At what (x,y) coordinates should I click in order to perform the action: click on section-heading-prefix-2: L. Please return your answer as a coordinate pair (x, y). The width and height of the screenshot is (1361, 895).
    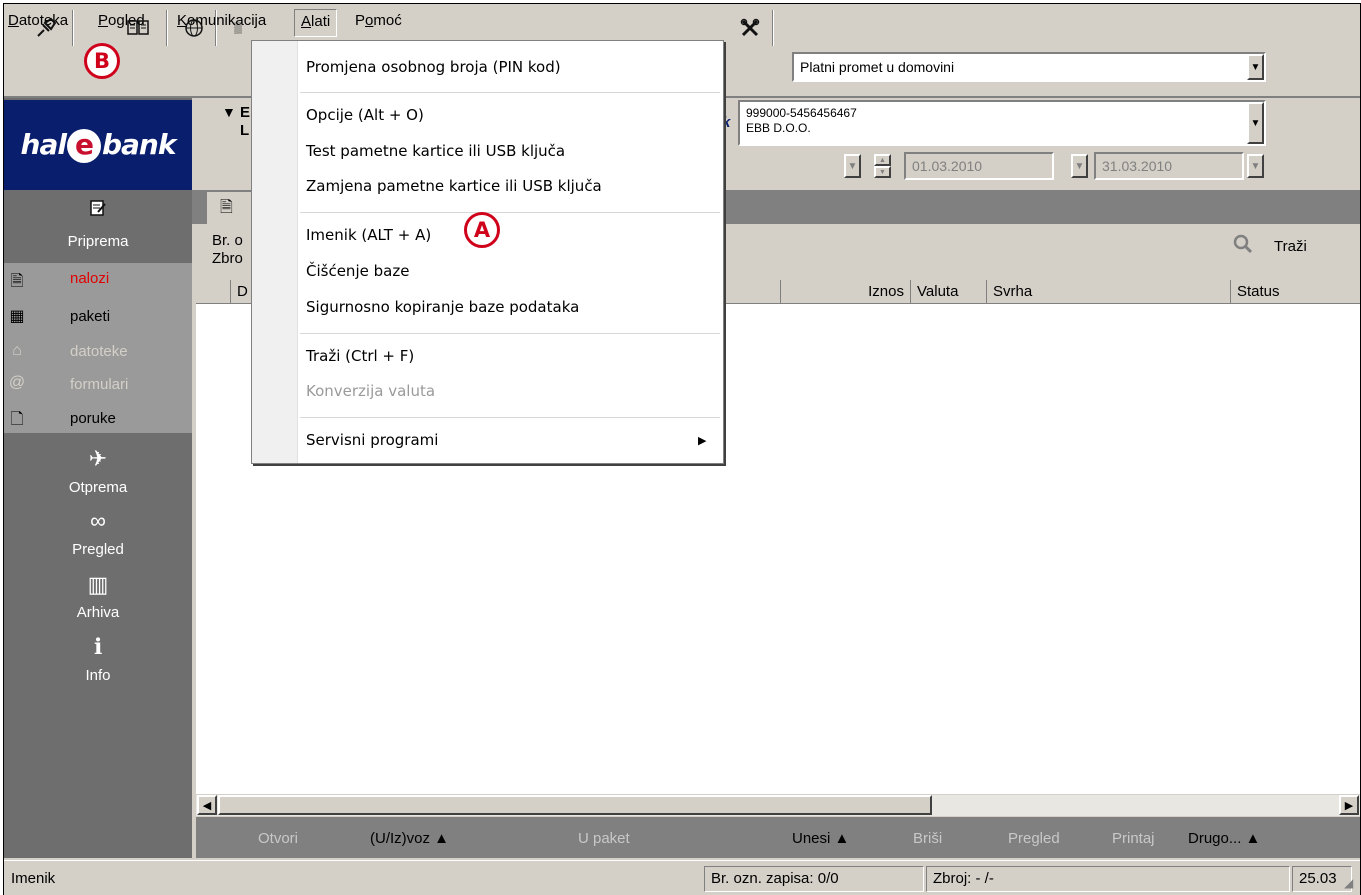
    Looking at the image, I should click on (245, 130).